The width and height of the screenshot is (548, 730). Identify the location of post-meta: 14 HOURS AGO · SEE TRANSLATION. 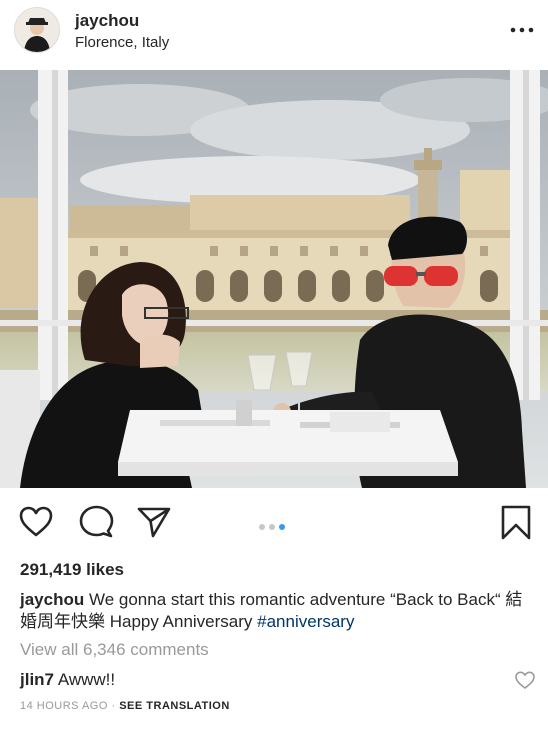
(125, 706).